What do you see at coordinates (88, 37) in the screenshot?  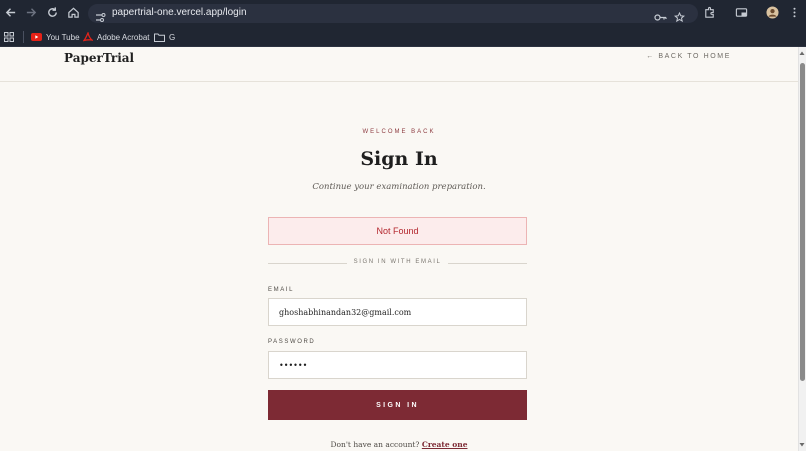 I see `acrobat-icon` at bounding box center [88, 37].